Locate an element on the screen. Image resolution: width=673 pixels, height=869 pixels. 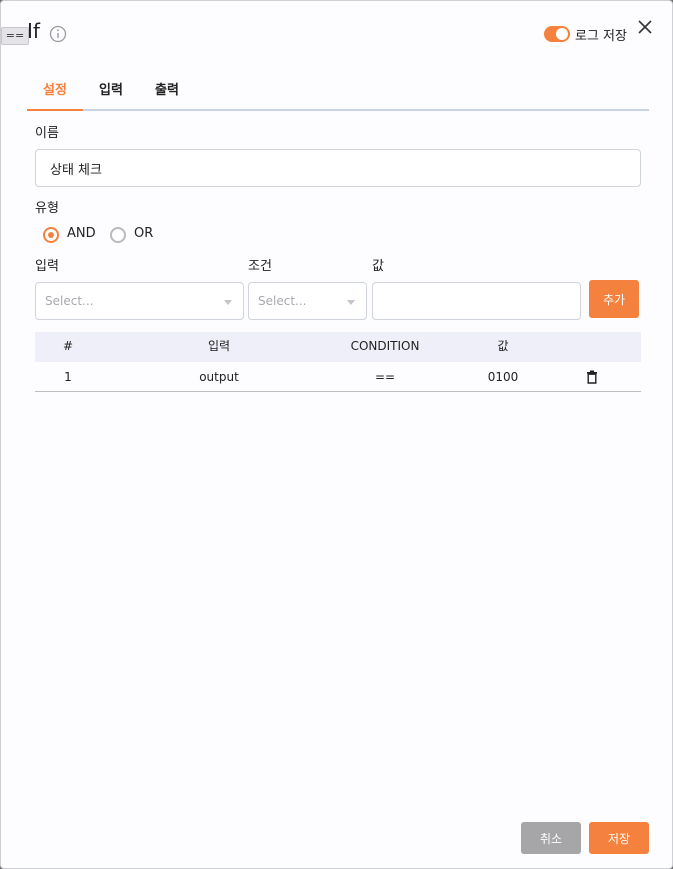
table-header: # 입력 CONDITION 값 is located at coordinates (338, 347).